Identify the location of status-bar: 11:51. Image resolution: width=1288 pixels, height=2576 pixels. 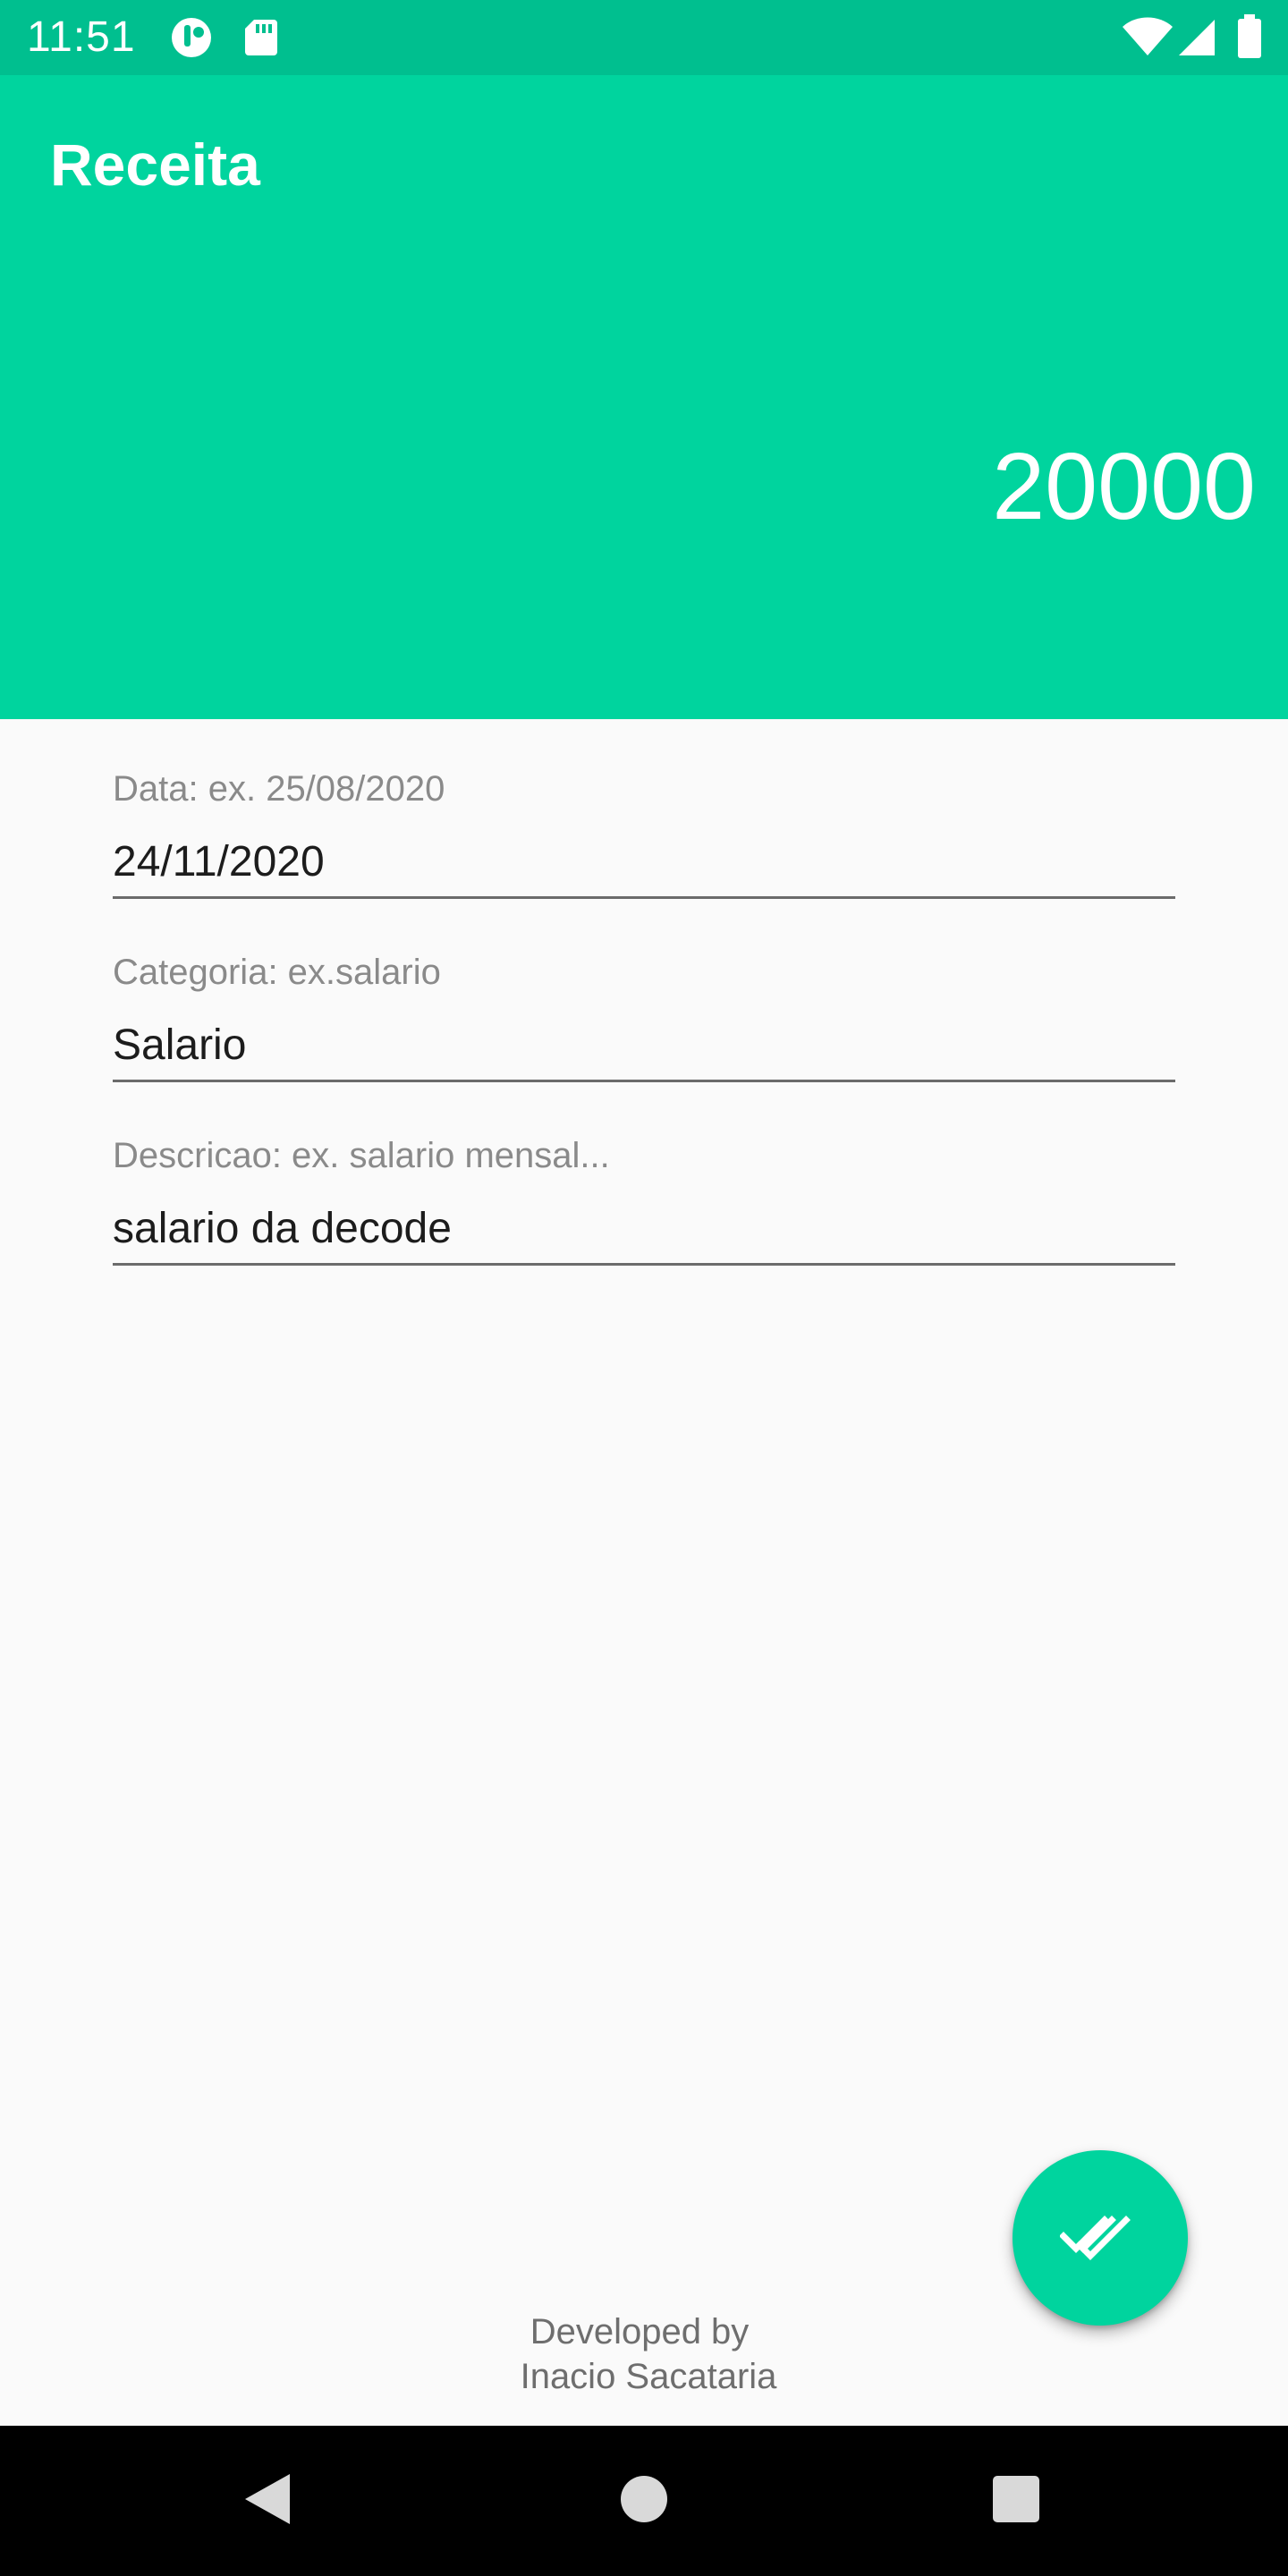
(644, 37).